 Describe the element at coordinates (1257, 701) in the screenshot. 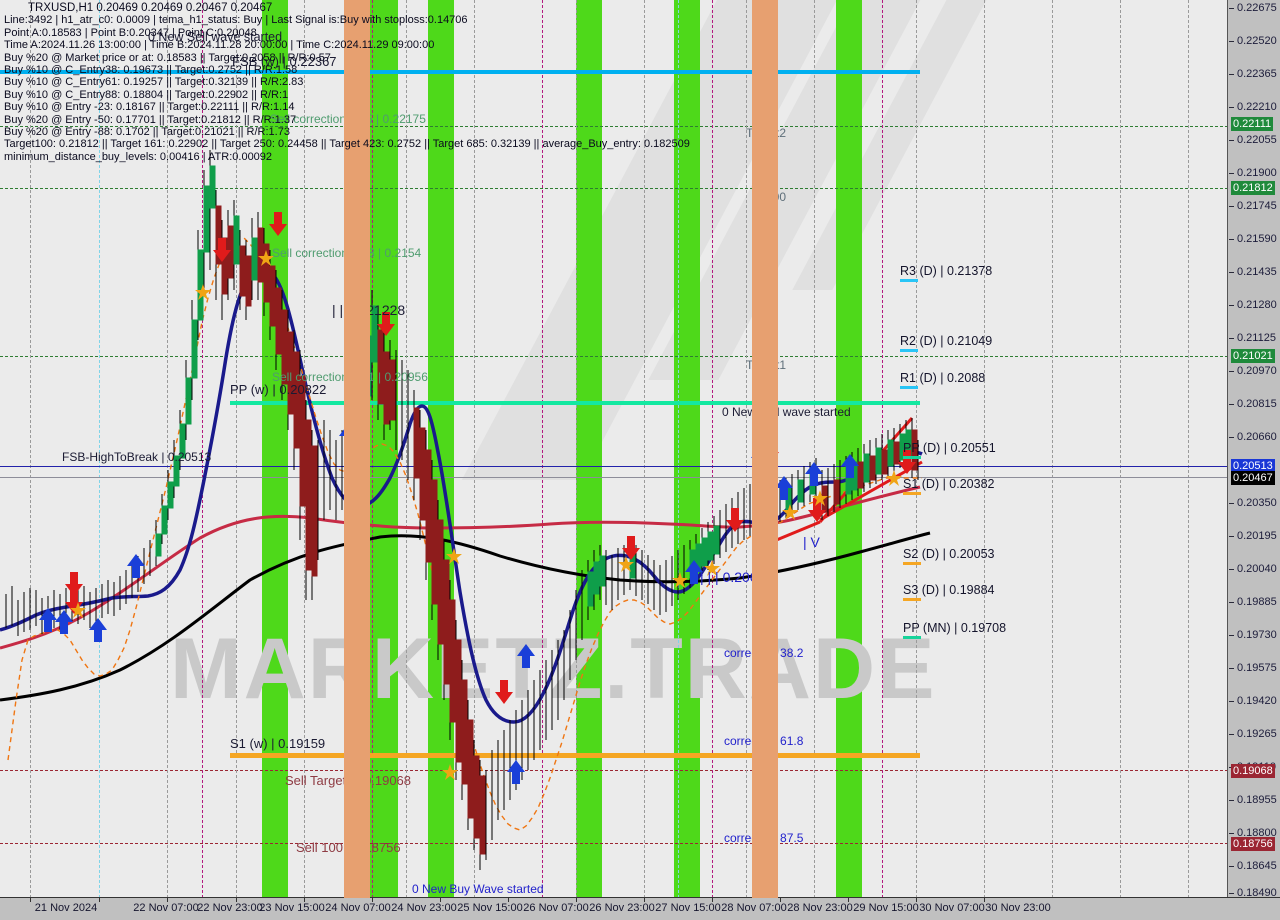

I see `price-tick: 0.19420` at that location.